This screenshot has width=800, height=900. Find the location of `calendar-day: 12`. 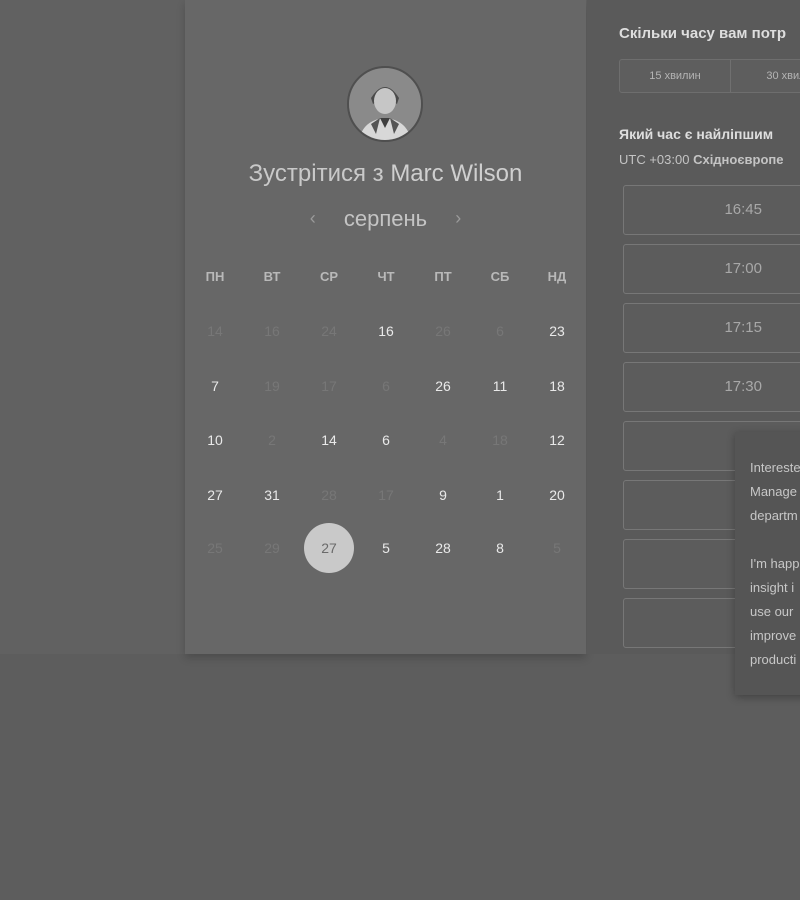

calendar-day: 12 is located at coordinates (557, 440).